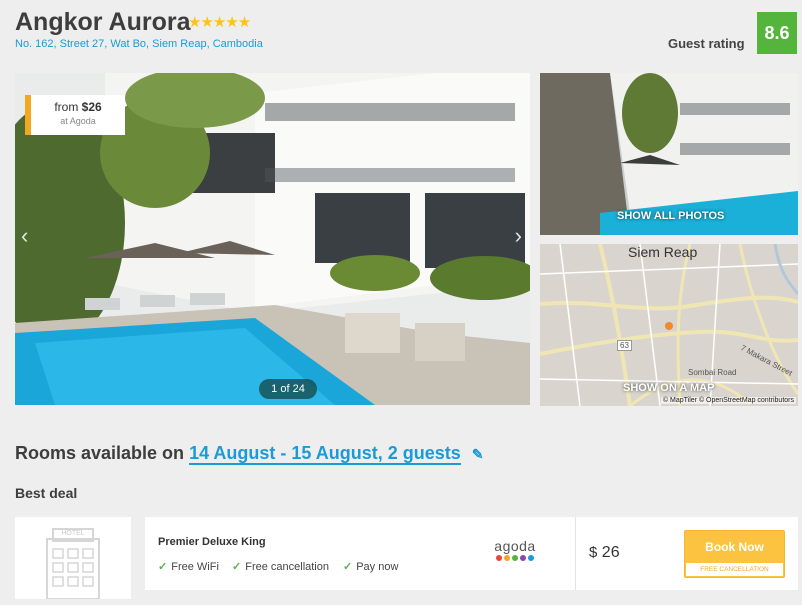 This screenshot has width=802, height=605. I want to click on show-on-map-label: SHOW ON A MAP, so click(669, 388).